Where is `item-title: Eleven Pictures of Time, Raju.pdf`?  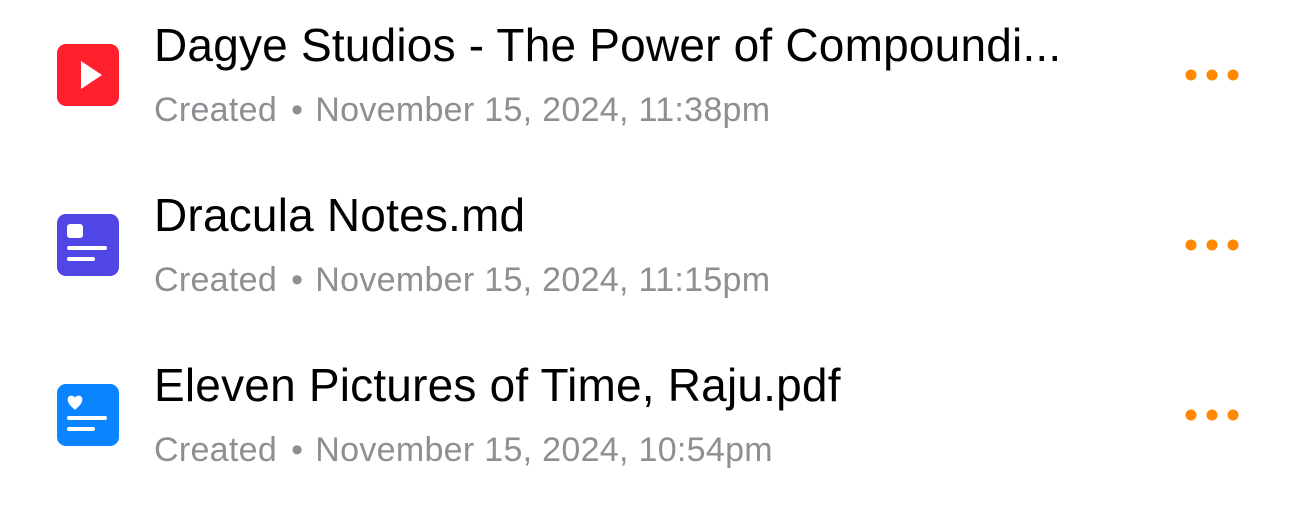 item-title: Eleven Pictures of Time, Raju.pdf is located at coordinates (497, 385).